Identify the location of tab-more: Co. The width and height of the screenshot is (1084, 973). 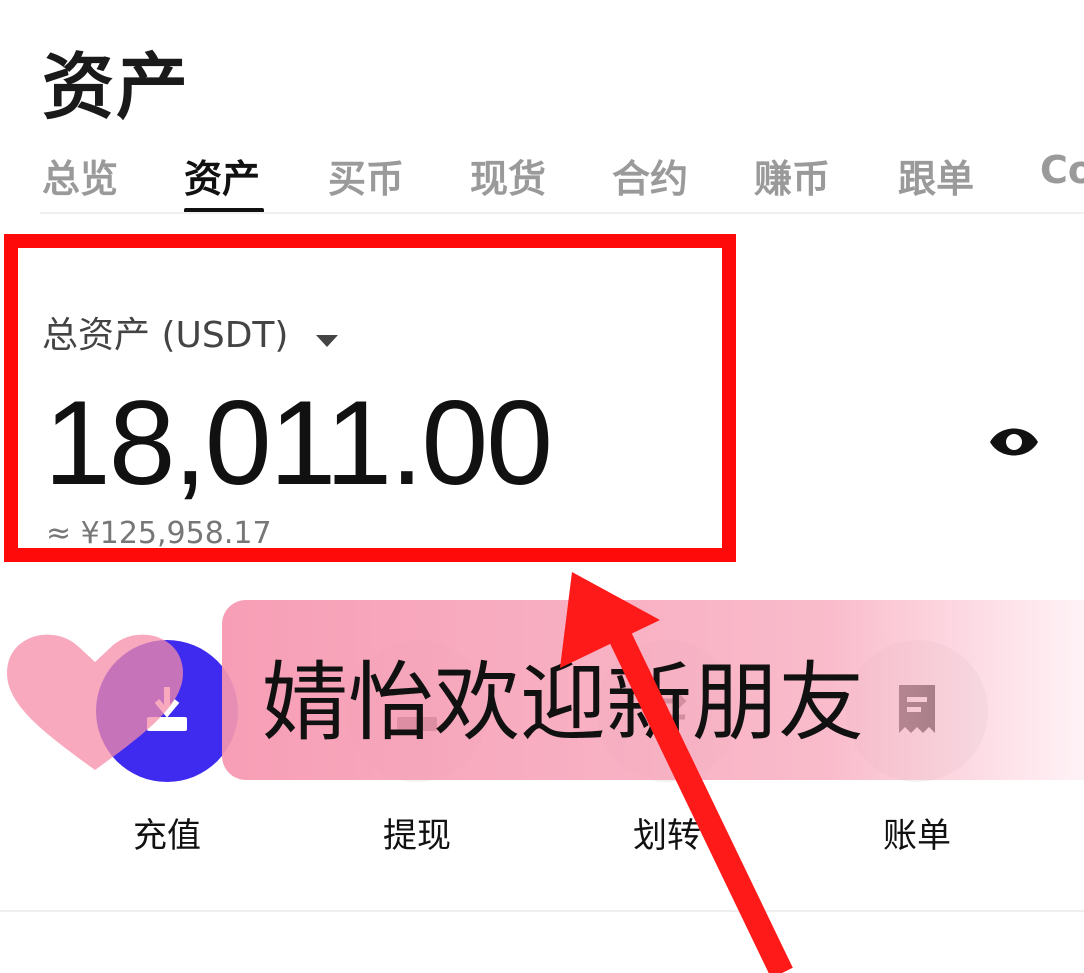
(1062, 170).